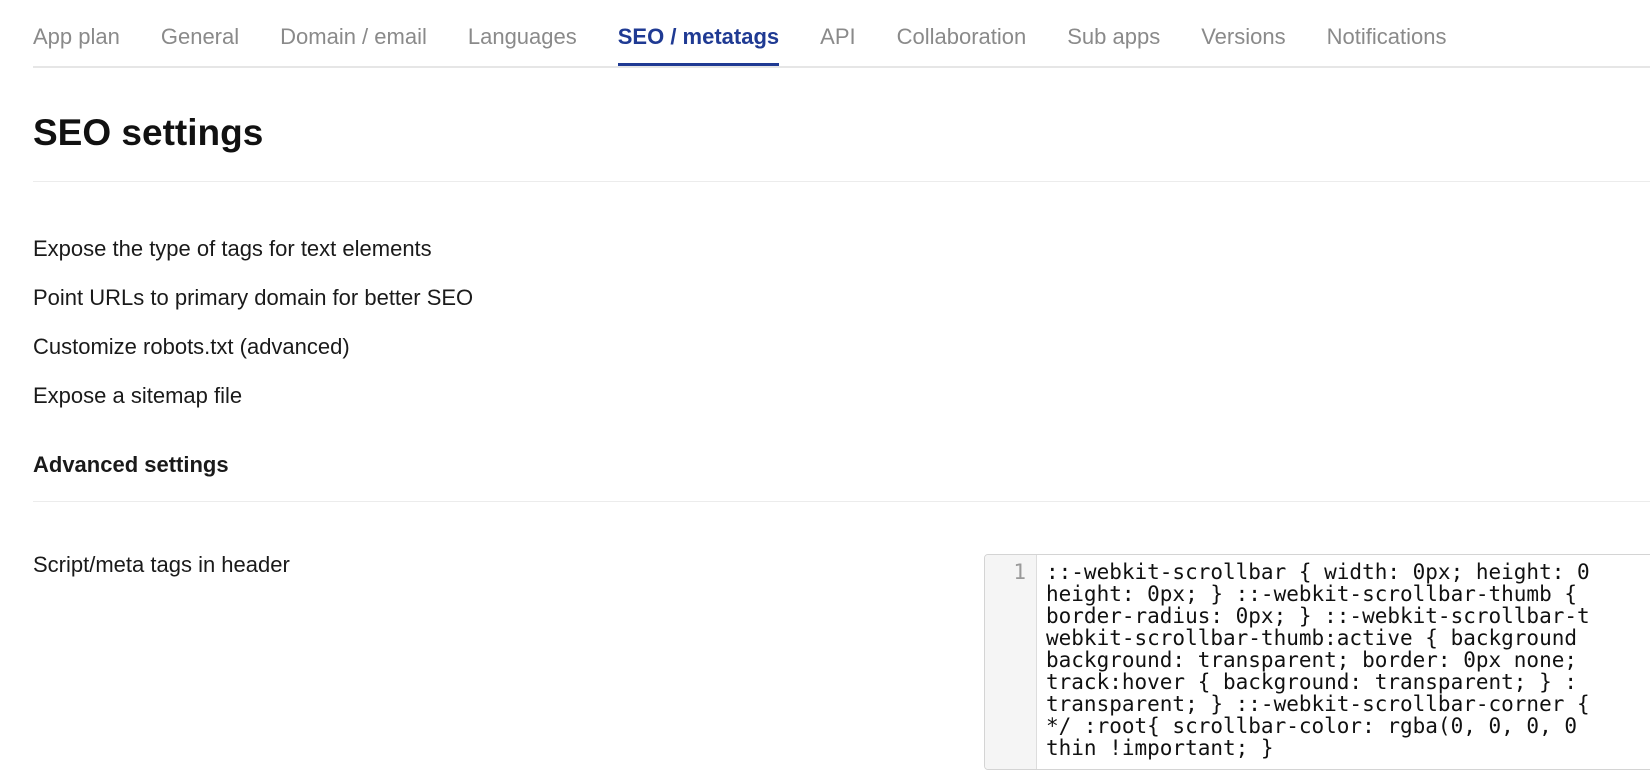 This screenshot has width=1650, height=784. I want to click on page-title: SEO settings, so click(148, 132).